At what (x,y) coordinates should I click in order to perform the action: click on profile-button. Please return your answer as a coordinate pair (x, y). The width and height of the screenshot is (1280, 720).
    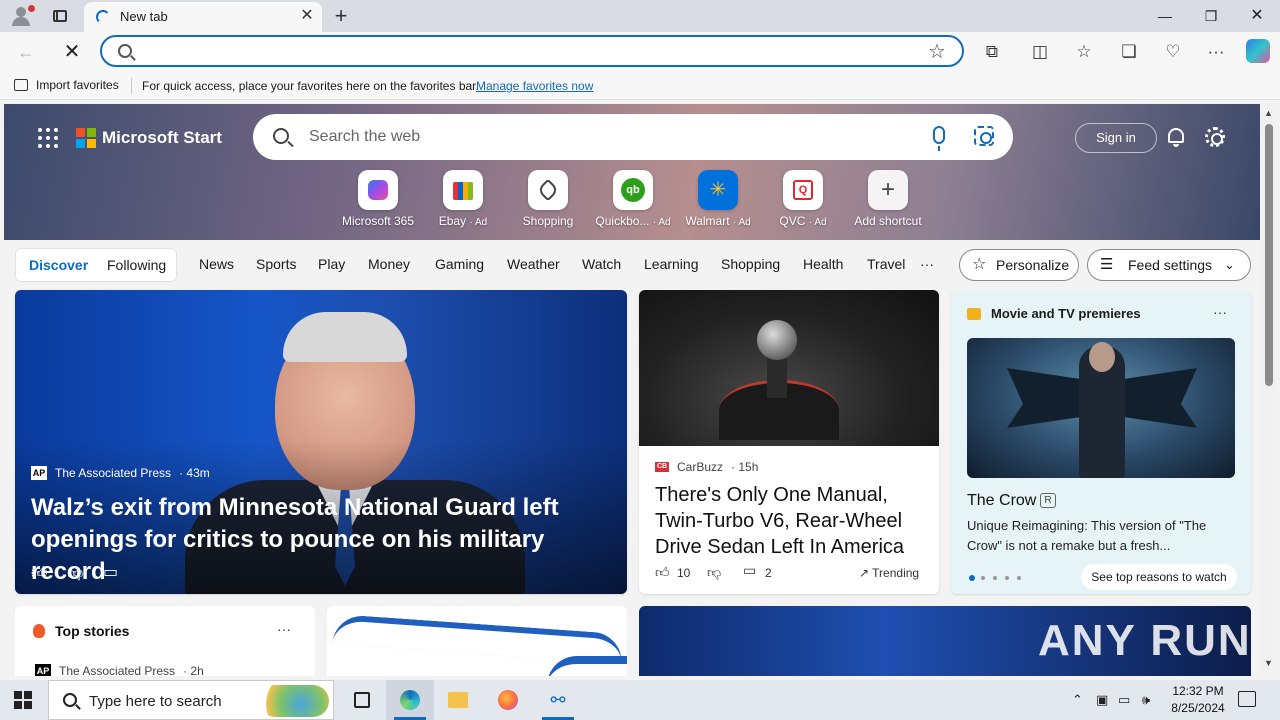
    Looking at the image, I should click on (22, 16).